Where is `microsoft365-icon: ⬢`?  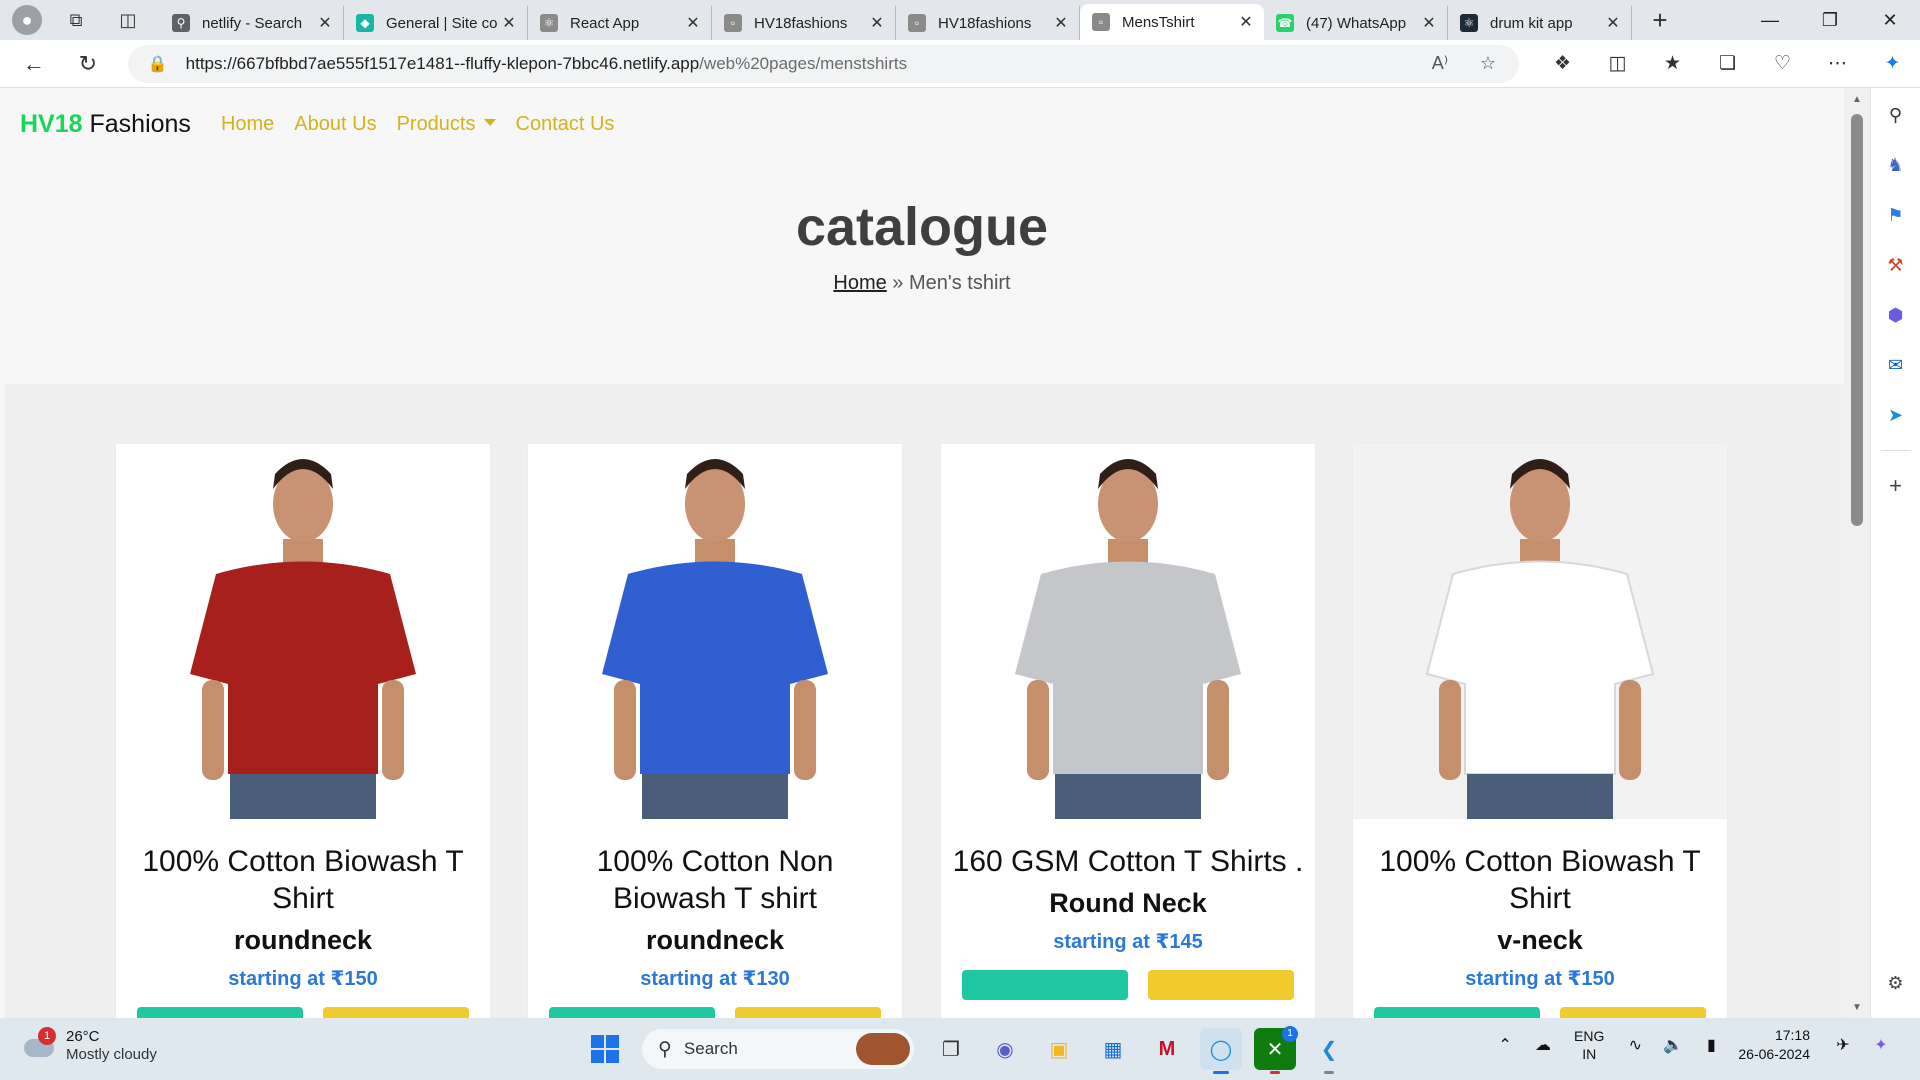
microsoft365-icon: ⬢ is located at coordinates (1896, 315).